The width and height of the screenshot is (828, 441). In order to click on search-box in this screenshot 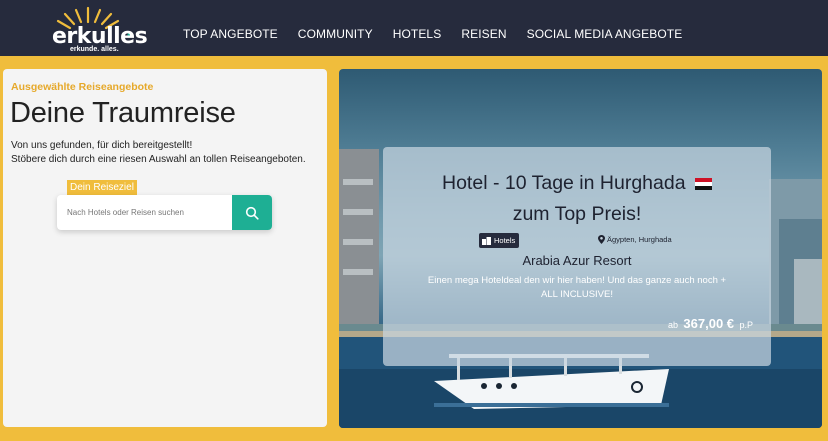, I will do `click(164, 212)`.